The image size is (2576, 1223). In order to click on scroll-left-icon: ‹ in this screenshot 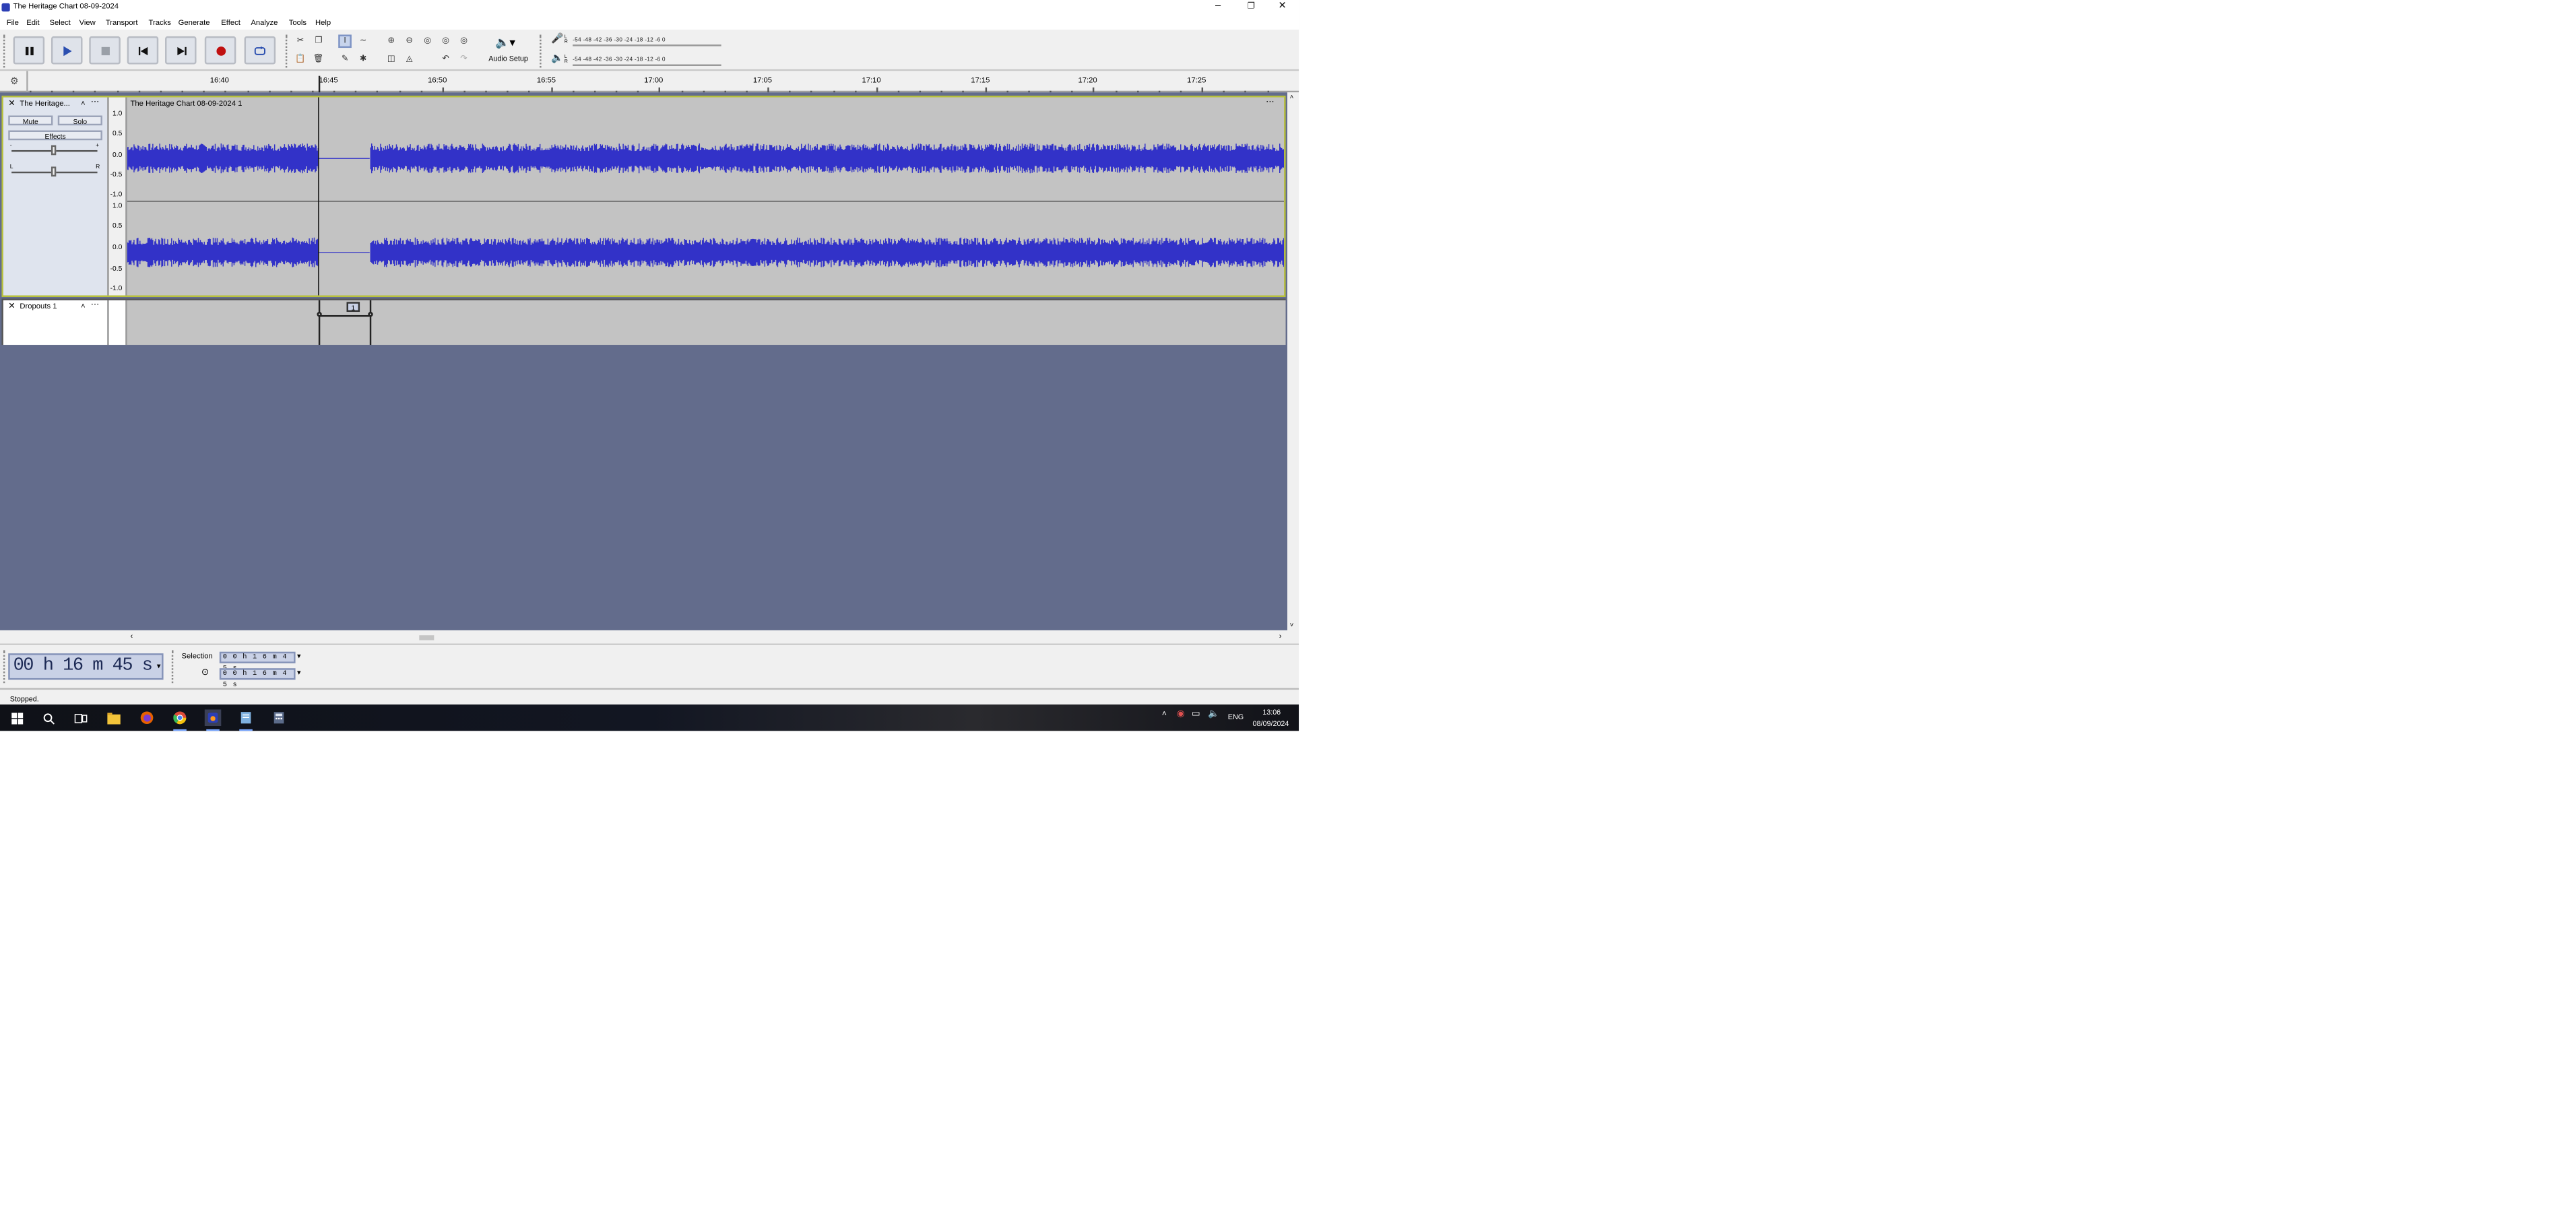, I will do `click(132, 636)`.